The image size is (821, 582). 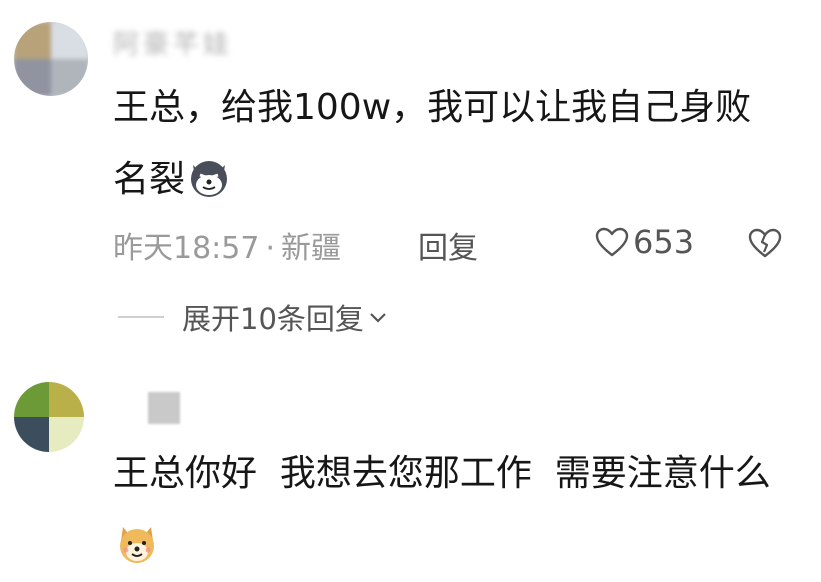 I want to click on dislike-button, so click(x=765, y=245).